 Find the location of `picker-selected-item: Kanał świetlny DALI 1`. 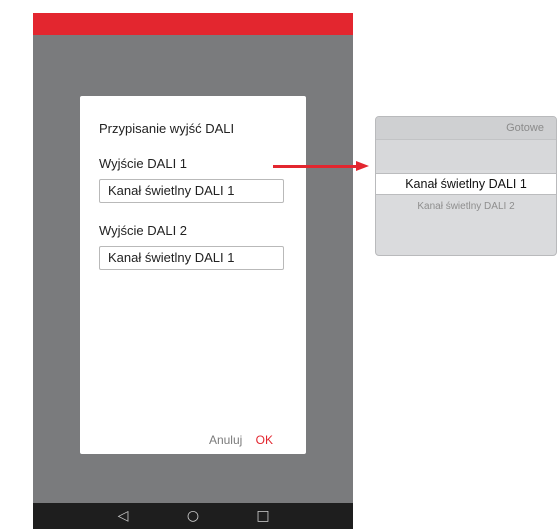

picker-selected-item: Kanał świetlny DALI 1 is located at coordinates (466, 184).